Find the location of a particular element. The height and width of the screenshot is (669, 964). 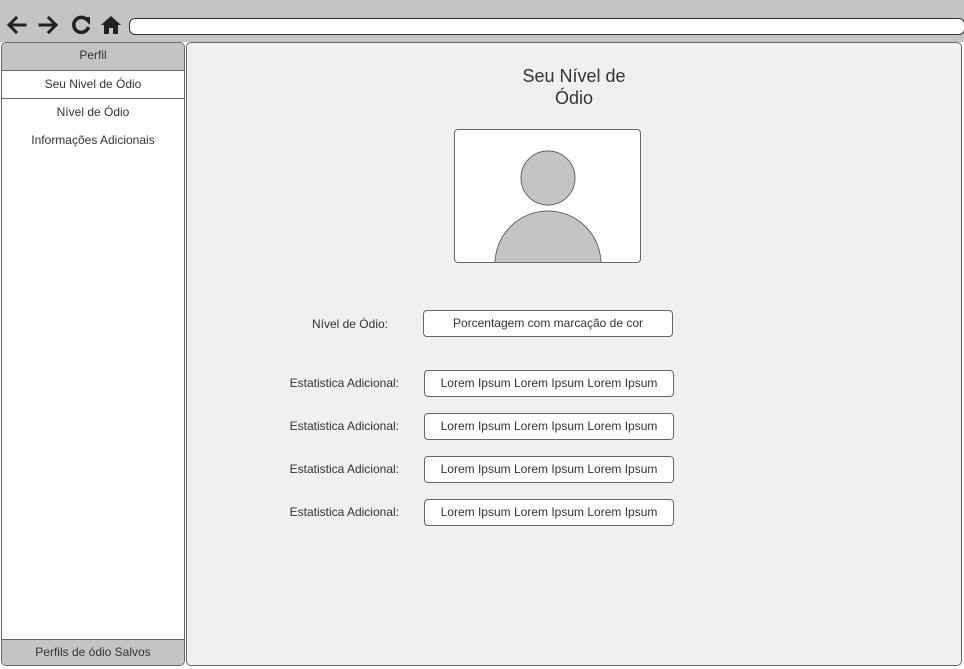

sidebar-item-seu-nivel-de-odio: Seu Nivel de Ódio is located at coordinates (93, 85).